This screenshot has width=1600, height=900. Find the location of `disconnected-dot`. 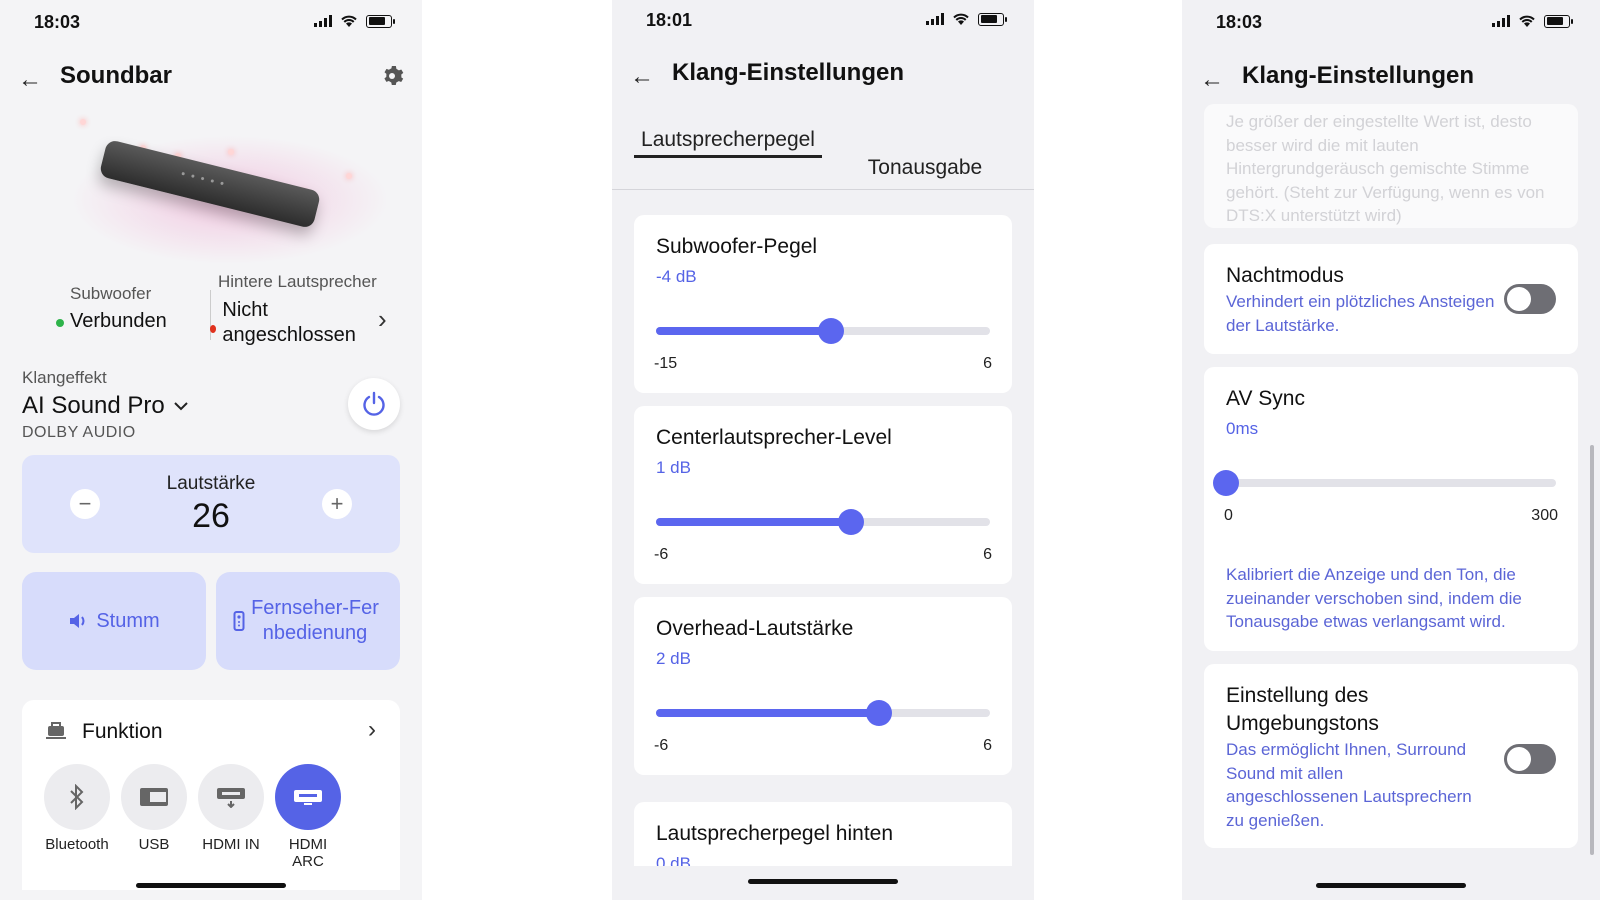

disconnected-dot is located at coordinates (213, 329).